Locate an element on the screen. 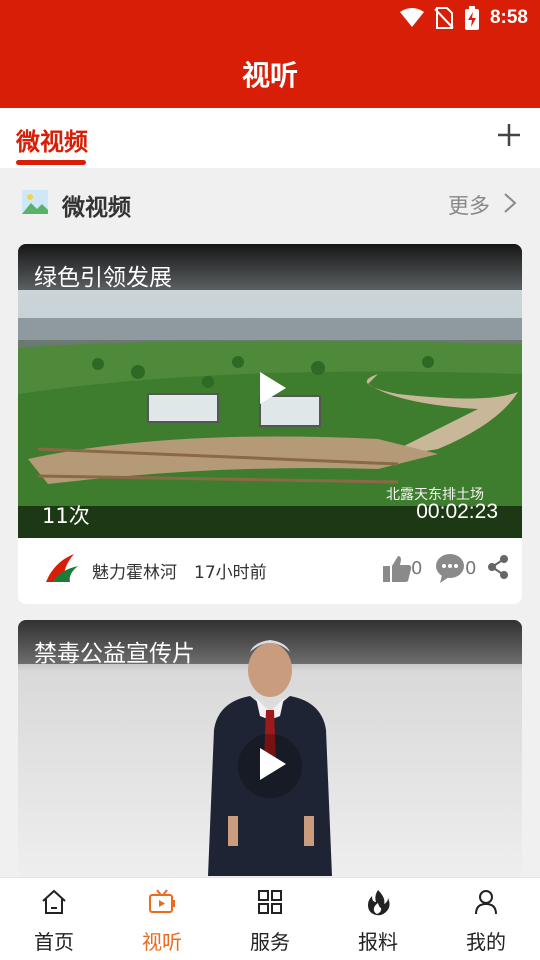  publish-time: 17小时前 is located at coordinates (230, 573).